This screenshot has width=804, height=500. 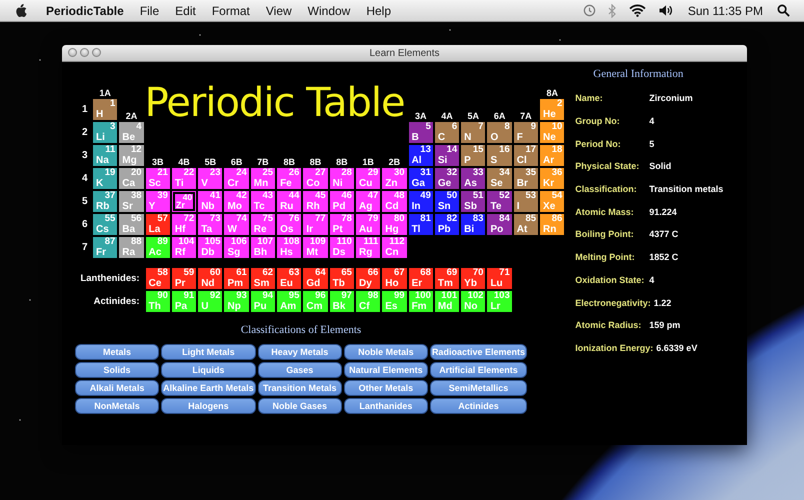 What do you see at coordinates (131, 247) in the screenshot?
I see `element-tile: 88 Ra` at bounding box center [131, 247].